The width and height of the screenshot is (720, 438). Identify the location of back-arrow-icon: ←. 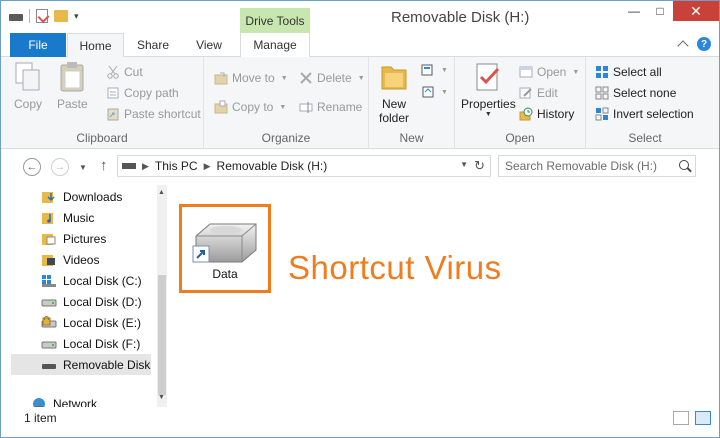
(32, 167).